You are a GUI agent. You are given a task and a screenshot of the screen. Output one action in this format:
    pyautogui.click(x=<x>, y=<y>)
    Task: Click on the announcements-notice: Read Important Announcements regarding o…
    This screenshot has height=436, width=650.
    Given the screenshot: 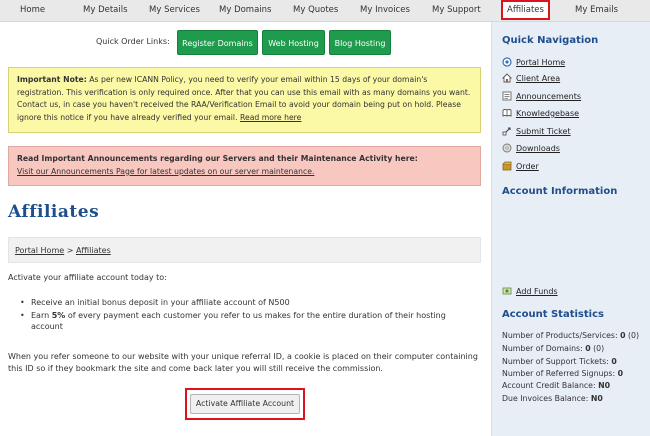 What is the action you would take?
    pyautogui.click(x=244, y=166)
    